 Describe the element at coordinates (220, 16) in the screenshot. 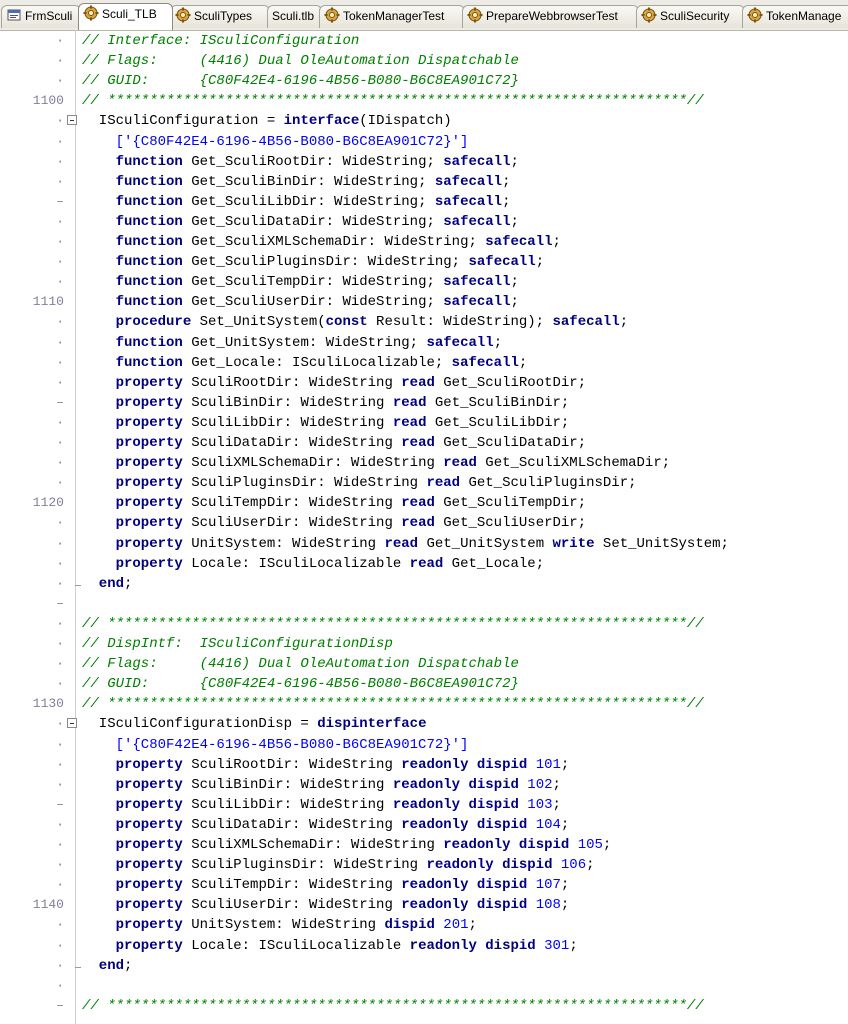

I see `tab-sculitypes: SculiTypes` at that location.